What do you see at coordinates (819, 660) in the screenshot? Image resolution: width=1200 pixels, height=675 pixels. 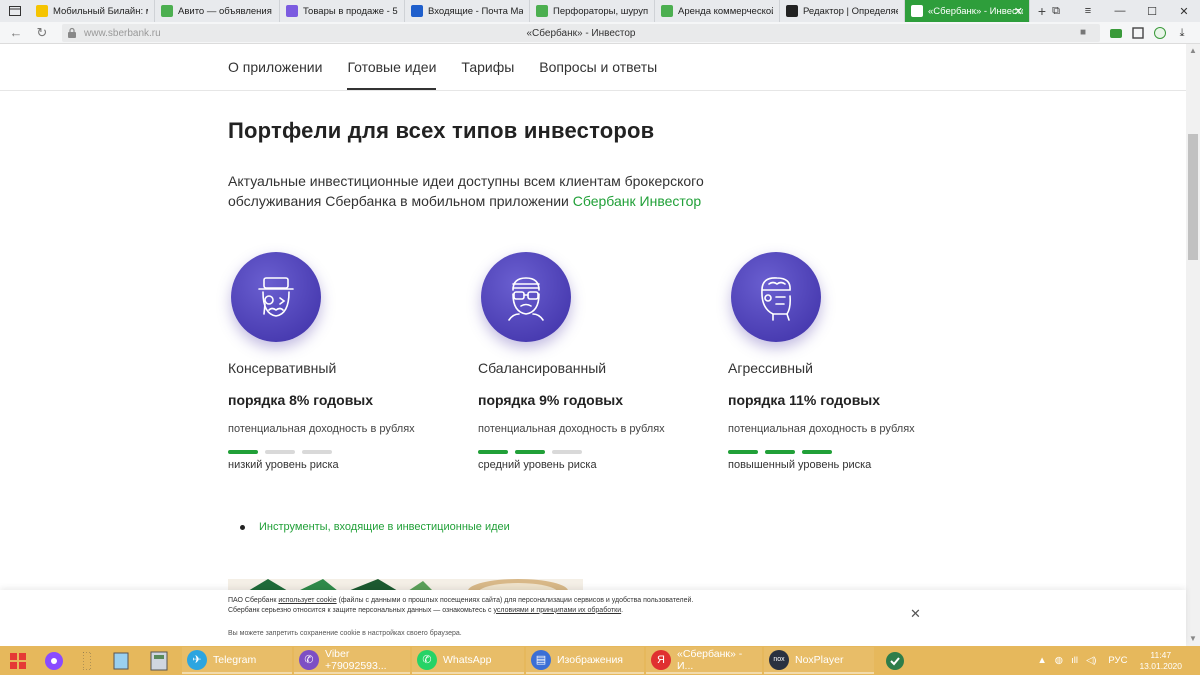 I see `taskbar-app: nox NoxPlayer` at bounding box center [819, 660].